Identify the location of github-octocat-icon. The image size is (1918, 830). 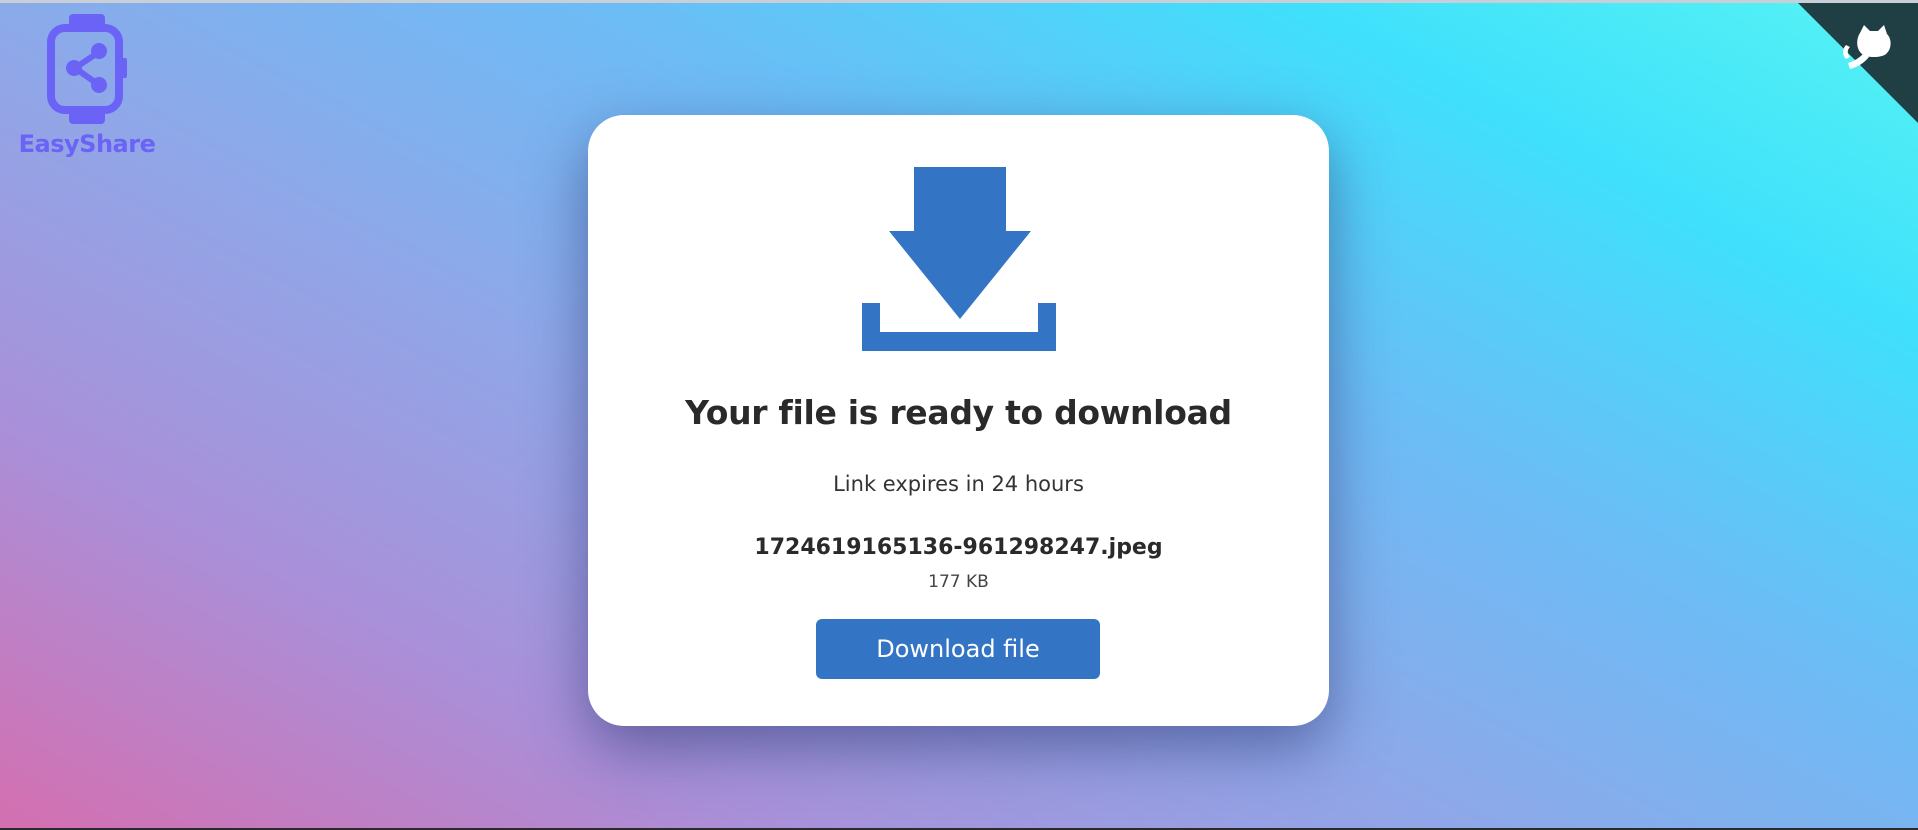
(1858, 63).